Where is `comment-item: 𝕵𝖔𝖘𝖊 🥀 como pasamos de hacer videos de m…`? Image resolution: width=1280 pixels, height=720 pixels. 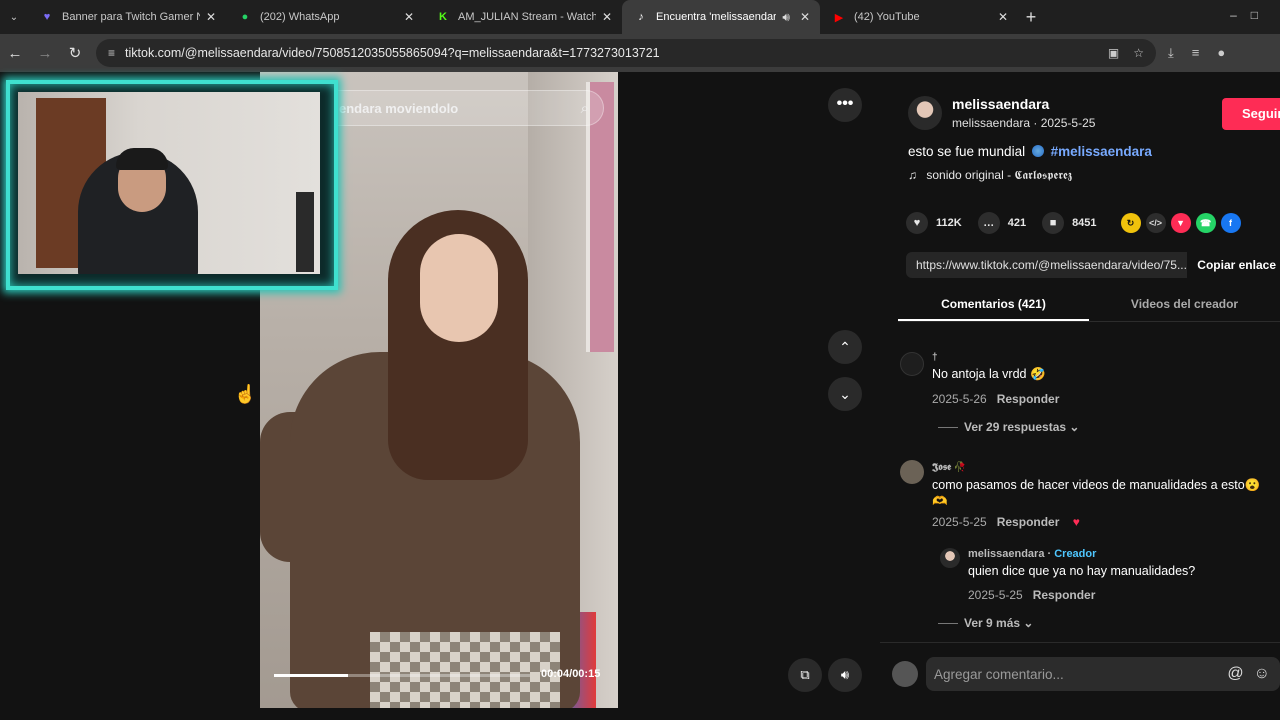 comment-item: 𝕵𝖔𝖘𝖊 🥀 como pasamos de hacer videos de m… is located at coordinates (1104, 495).